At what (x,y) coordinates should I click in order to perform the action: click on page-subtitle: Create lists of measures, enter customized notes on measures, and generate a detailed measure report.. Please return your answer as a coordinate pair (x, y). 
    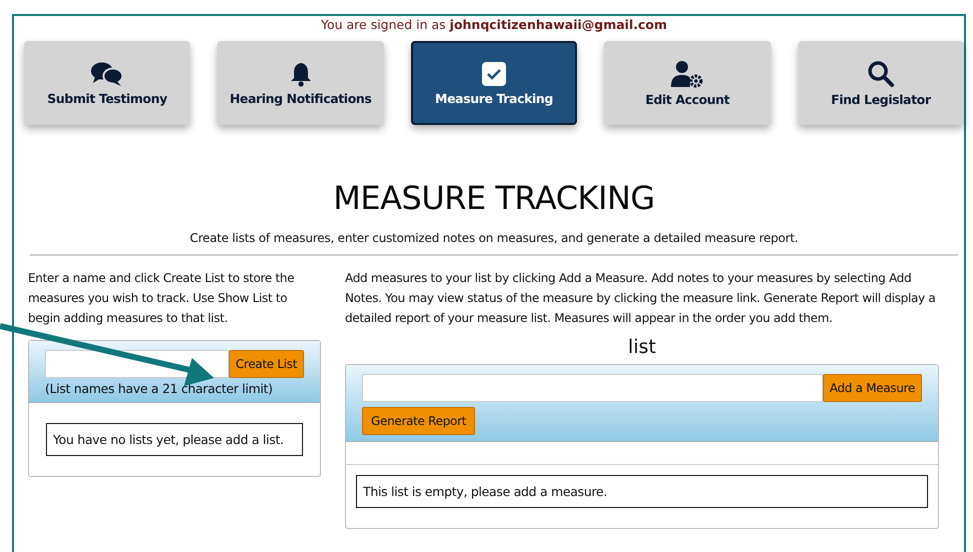
    Looking at the image, I should click on (494, 238).